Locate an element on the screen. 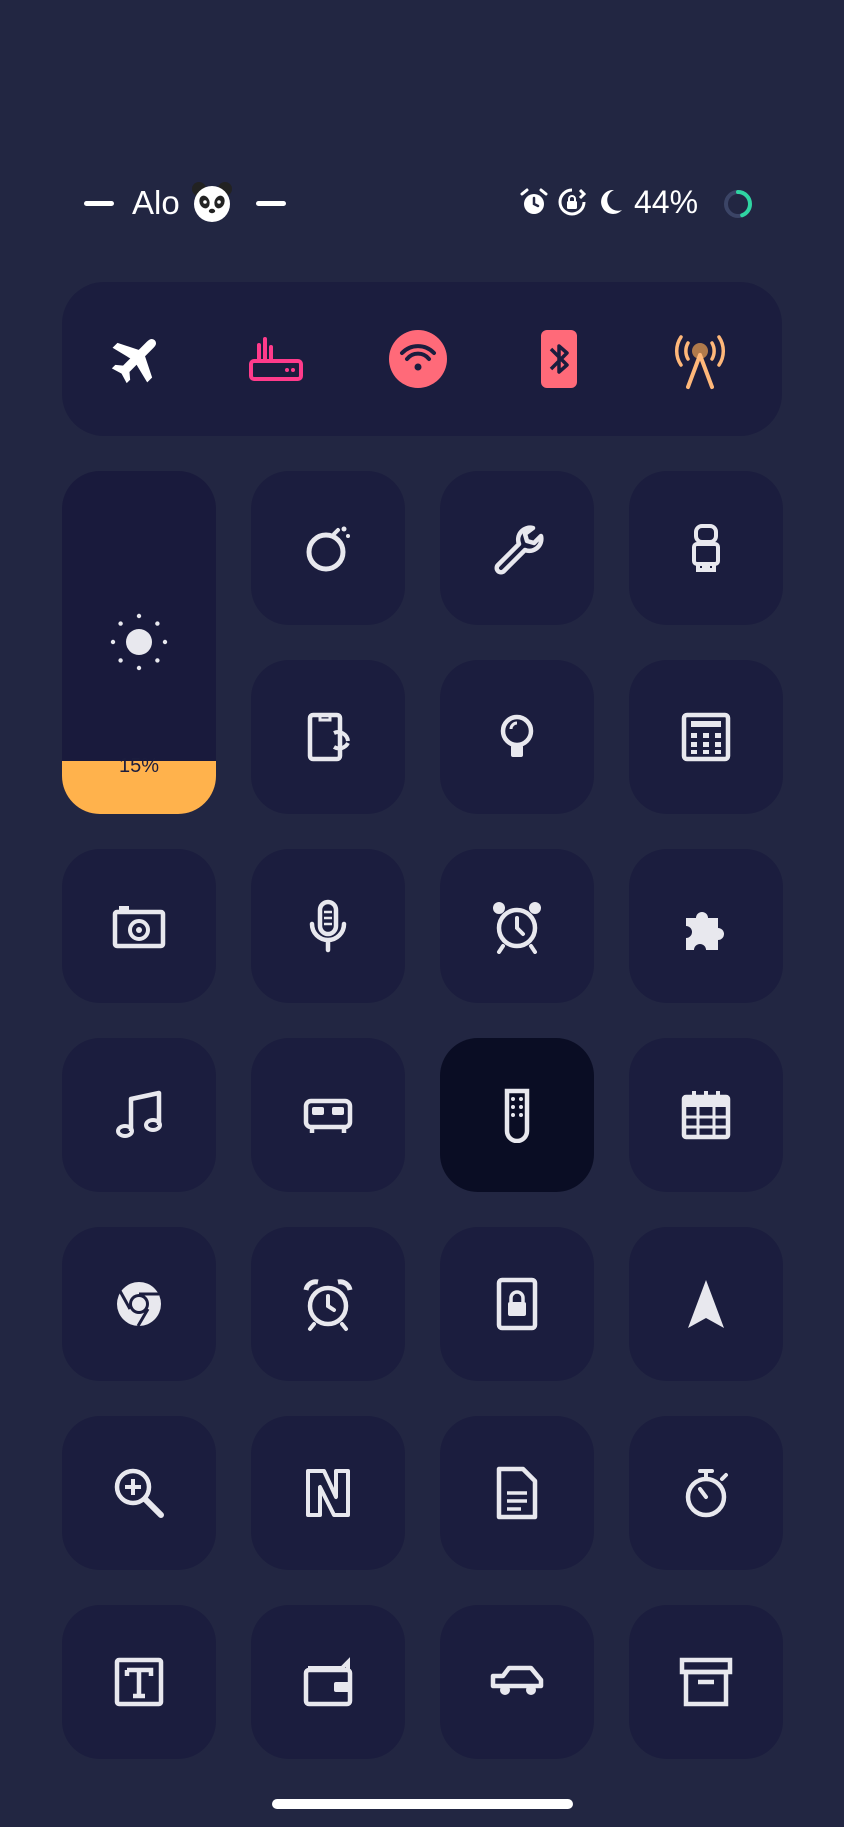  calendar-tile is located at coordinates (706, 1115).